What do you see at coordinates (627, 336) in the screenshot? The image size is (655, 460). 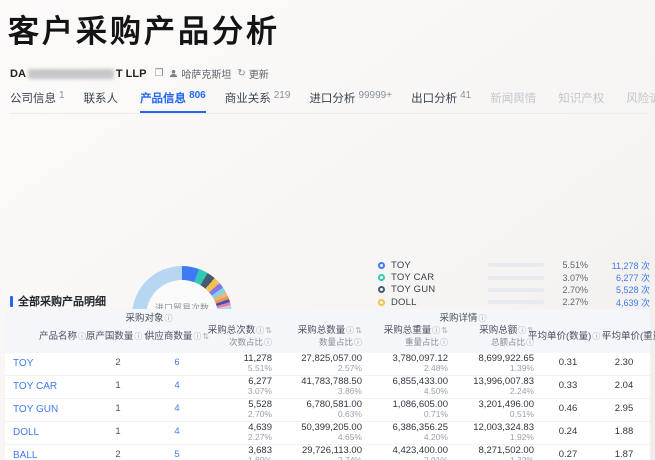 I see `col-avg-weight: 平均单价(重量)ⓘ⇅` at bounding box center [627, 336].